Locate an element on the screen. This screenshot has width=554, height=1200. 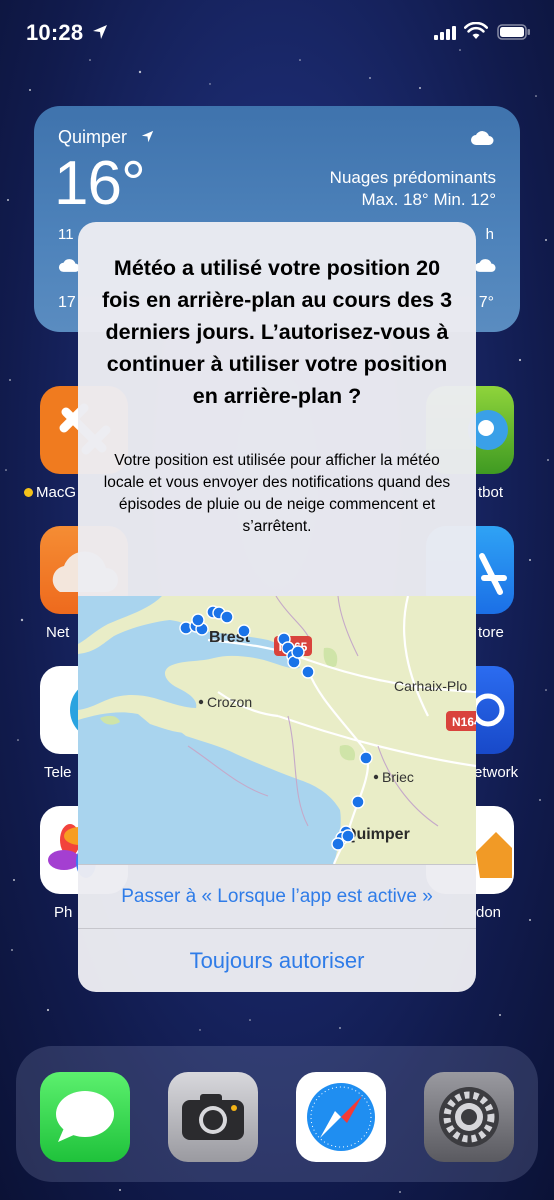
battery-icon is located at coordinates (513, 32).